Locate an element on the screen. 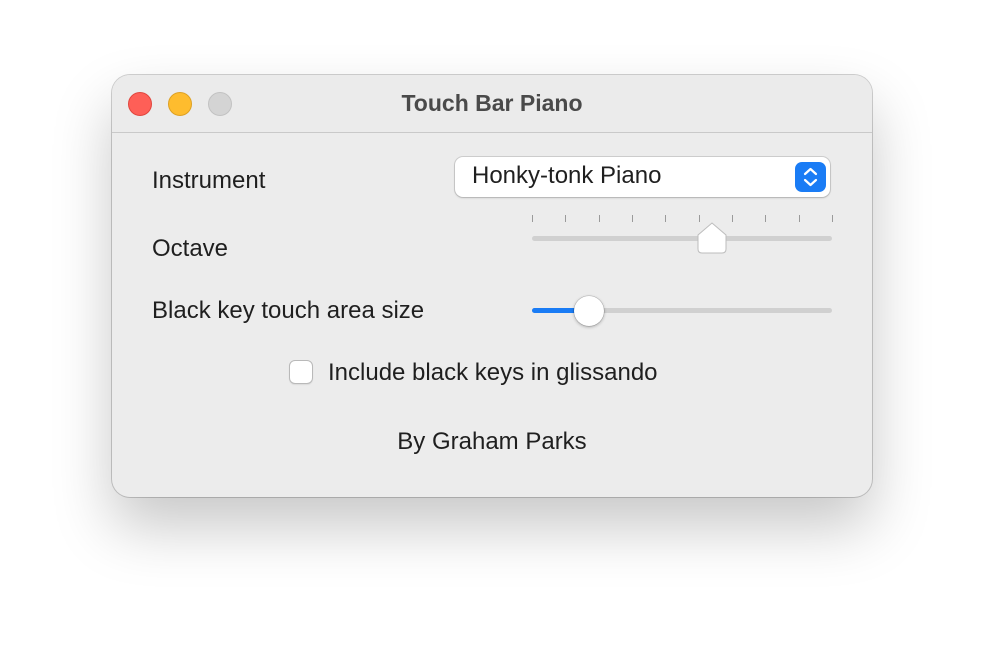 Image resolution: width=984 pixels, height=646 pixels. octave-slider-thumb is located at coordinates (712, 238).